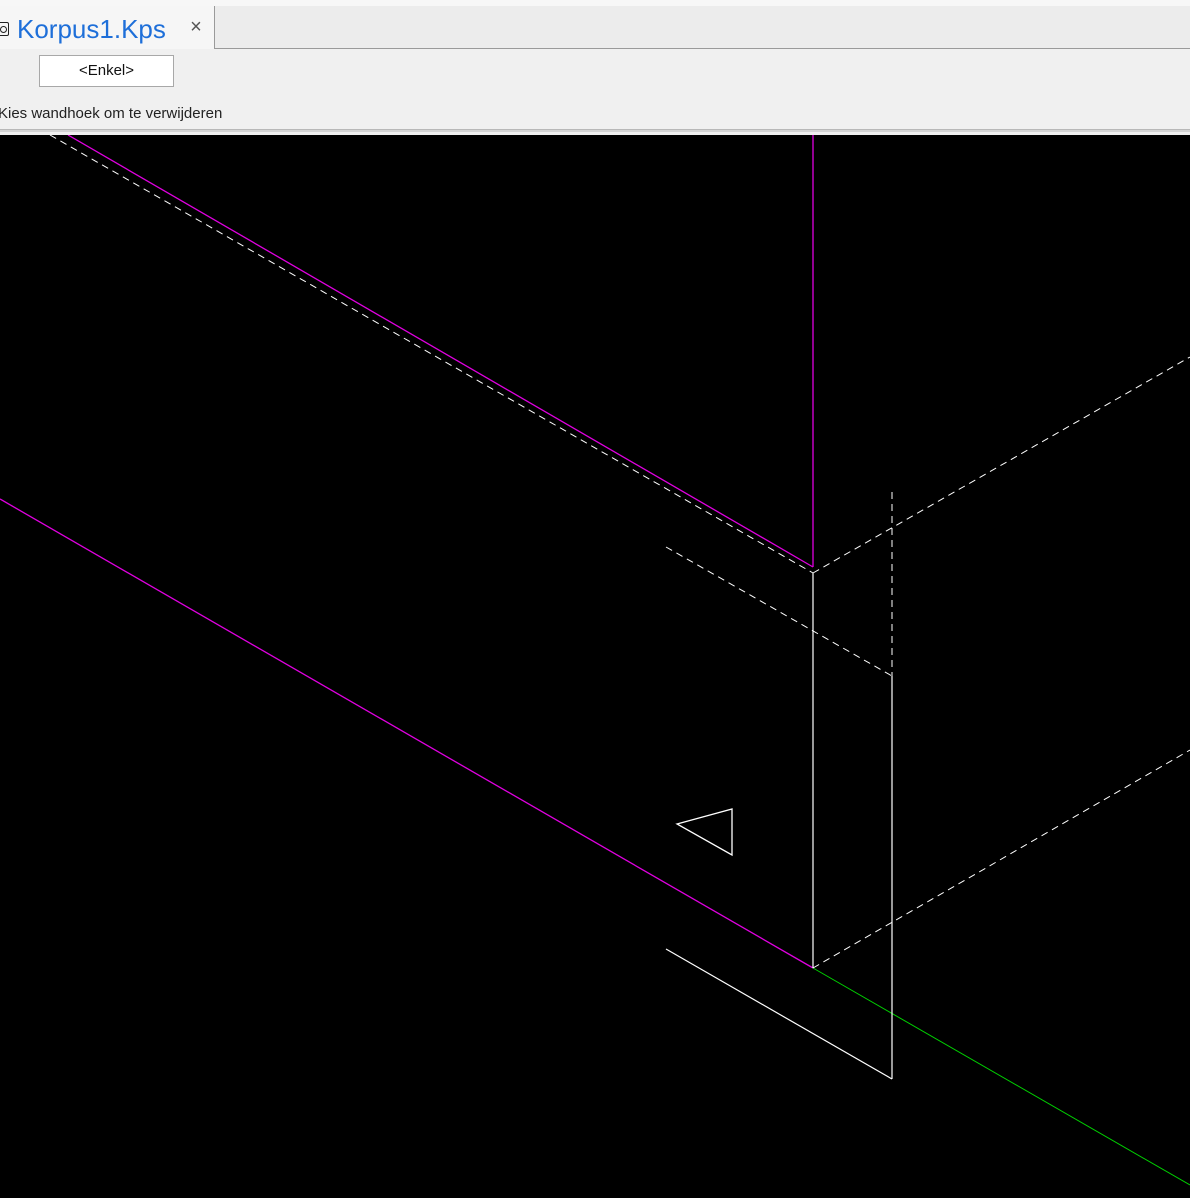 This screenshot has width=1190, height=1198. Describe the element at coordinates (91, 29) in the screenshot. I see `document-tab-title: Korpus1.Kps` at that location.